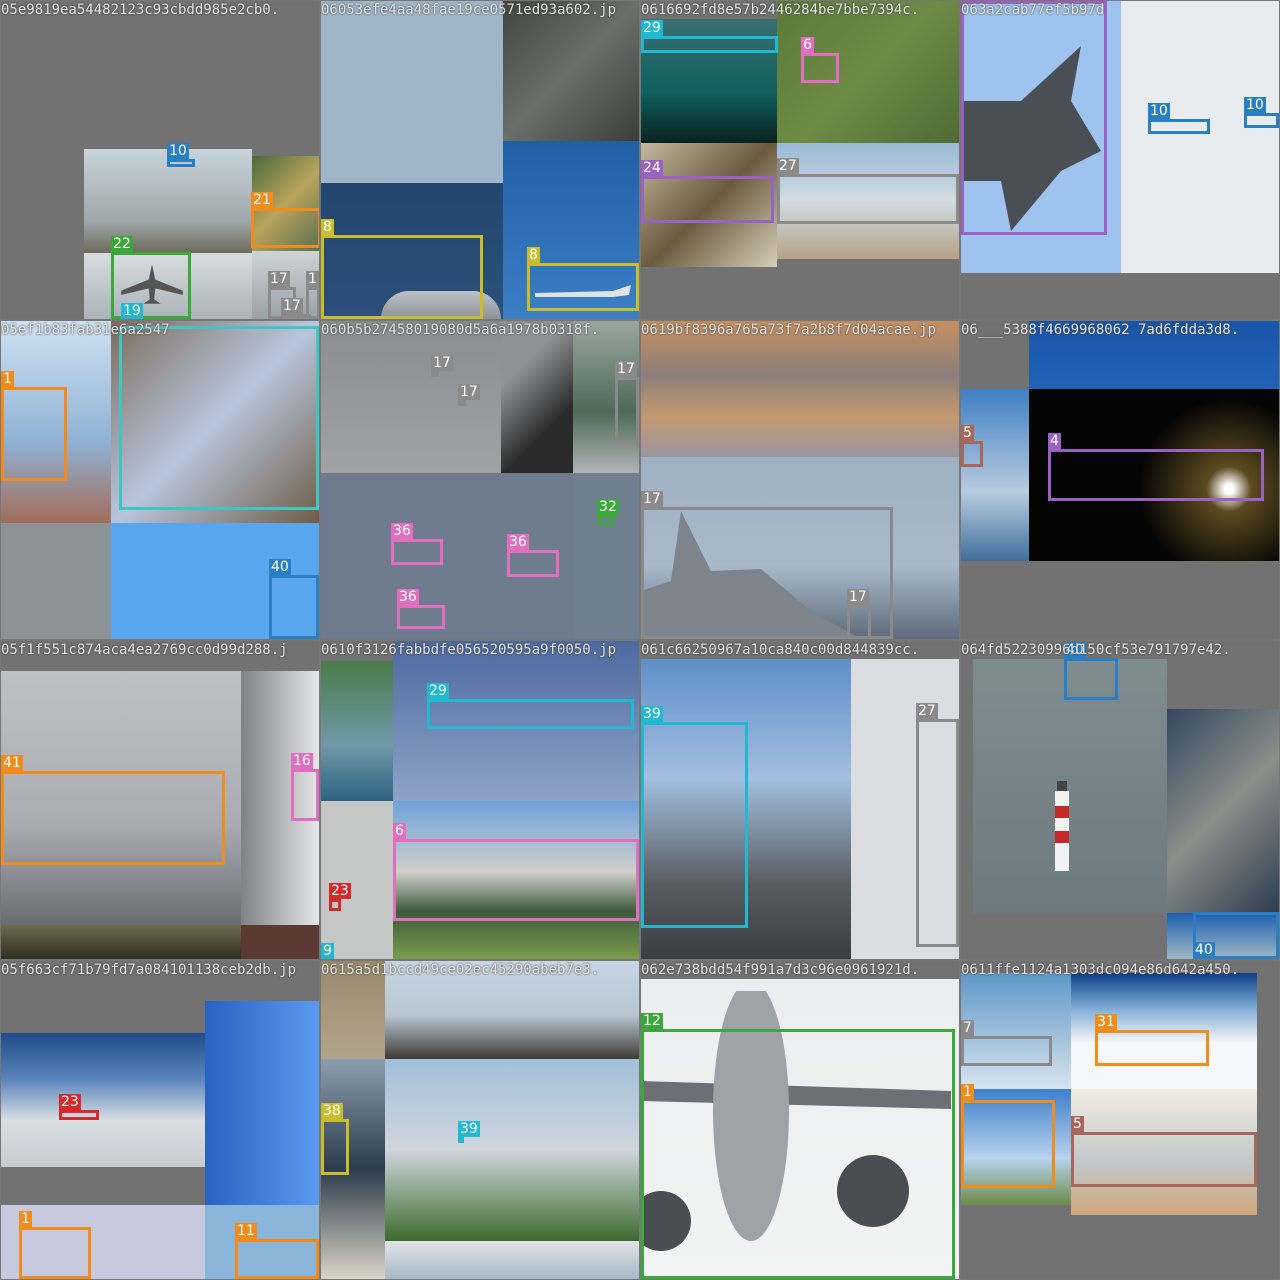 The width and height of the screenshot is (1280, 1280). What do you see at coordinates (995, 475) in the screenshot?
I see `photo-clouds` at bounding box center [995, 475].